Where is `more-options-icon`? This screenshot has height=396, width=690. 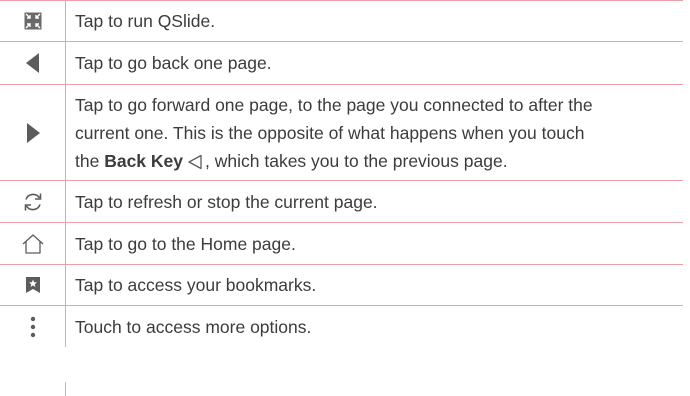 more-options-icon is located at coordinates (32, 326).